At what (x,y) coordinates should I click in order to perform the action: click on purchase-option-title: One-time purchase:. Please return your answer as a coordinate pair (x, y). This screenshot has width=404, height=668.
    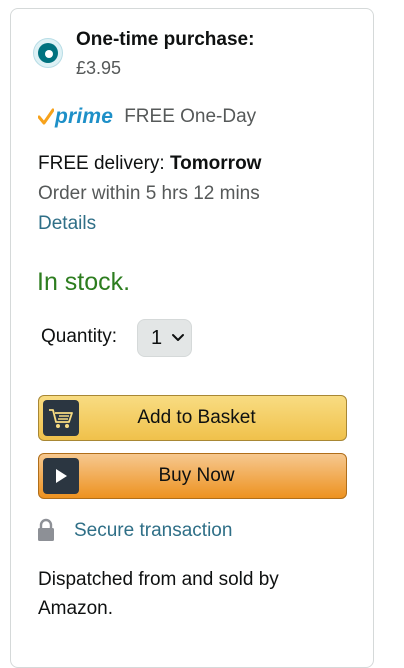
    Looking at the image, I should click on (165, 40).